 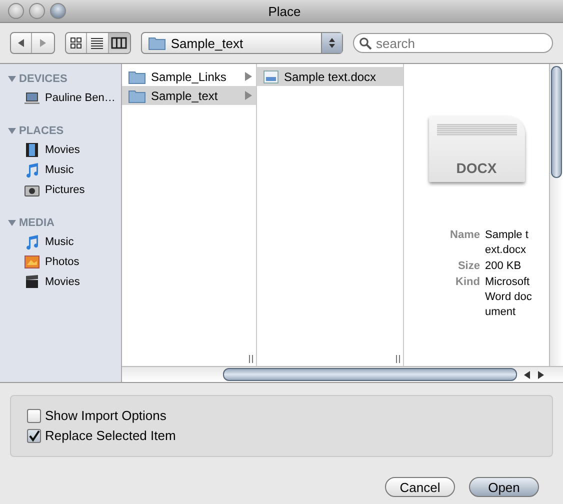 What do you see at coordinates (189, 95) in the screenshot?
I see `file-list-item: Sample_text` at bounding box center [189, 95].